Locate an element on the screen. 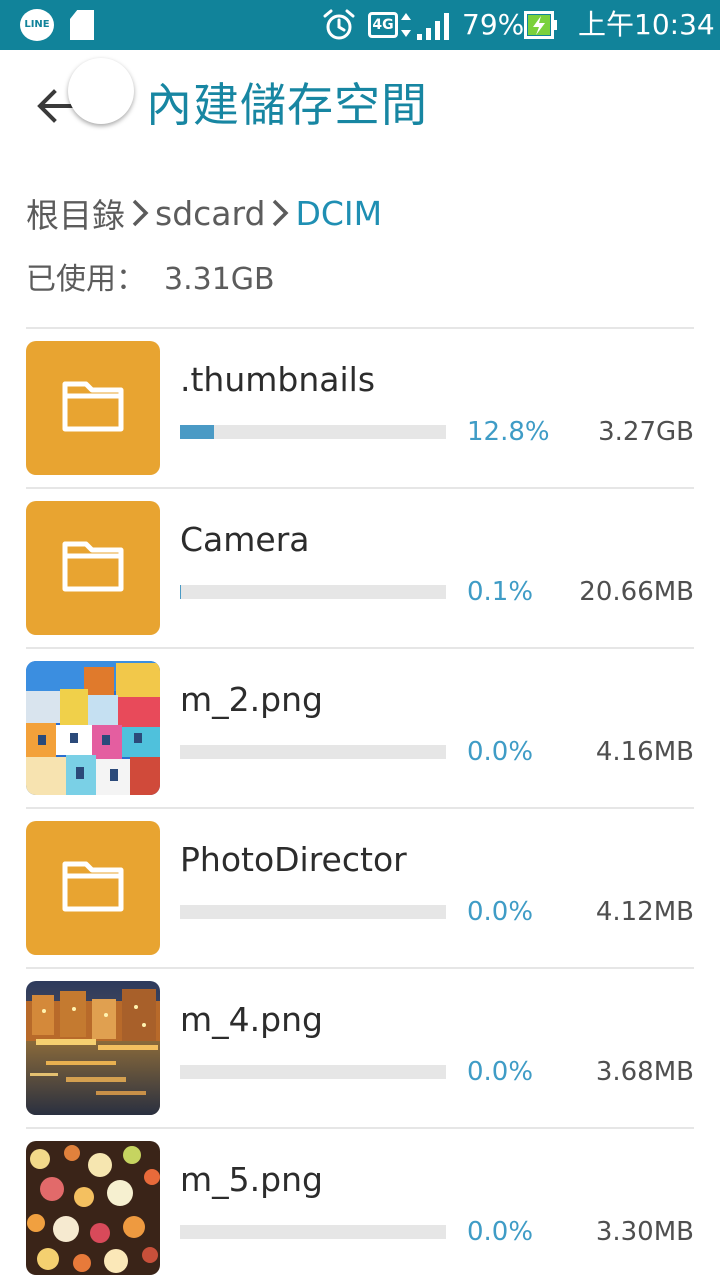  clock: 上午10:34 is located at coordinates (646, 24).